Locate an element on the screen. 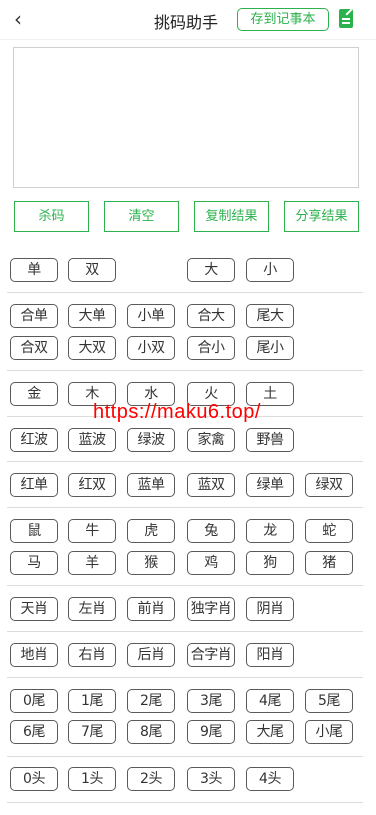 This screenshot has width=376, height=815. filter-chip: 野兽 is located at coordinates (270, 440).